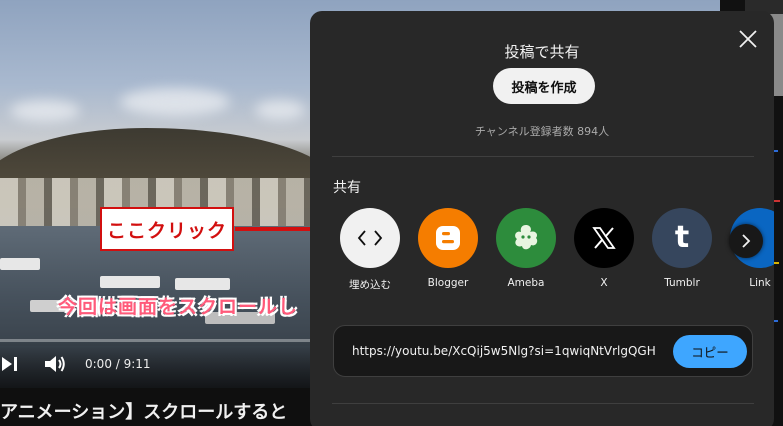  Describe the element at coordinates (526, 283) in the screenshot. I see `share-name: Ameba` at that location.